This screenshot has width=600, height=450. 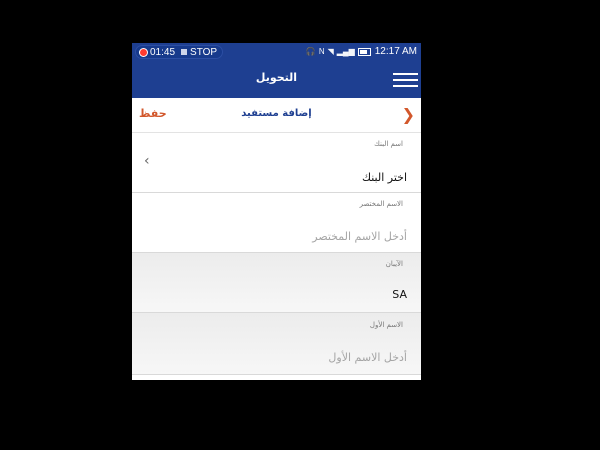 I want to click on bank-label: اسم البنك, so click(x=388, y=144).